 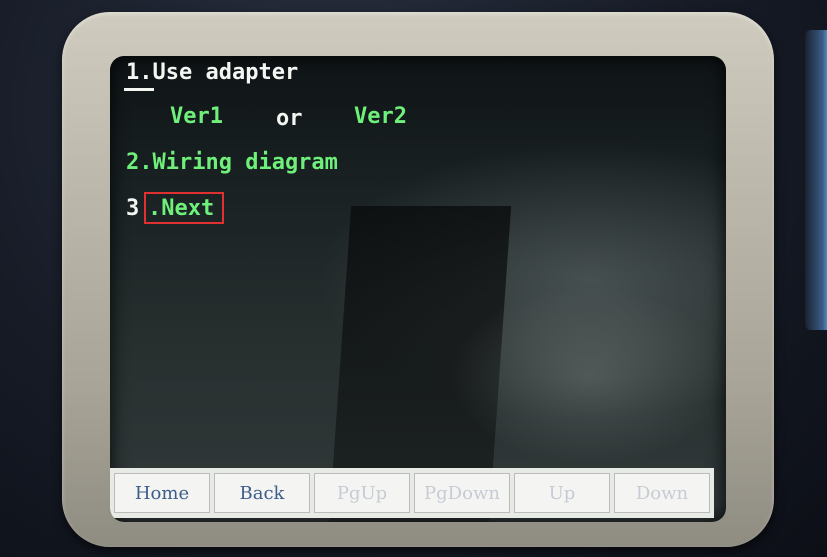 What do you see at coordinates (588, 376) in the screenshot?
I see `screen-glare` at bounding box center [588, 376].